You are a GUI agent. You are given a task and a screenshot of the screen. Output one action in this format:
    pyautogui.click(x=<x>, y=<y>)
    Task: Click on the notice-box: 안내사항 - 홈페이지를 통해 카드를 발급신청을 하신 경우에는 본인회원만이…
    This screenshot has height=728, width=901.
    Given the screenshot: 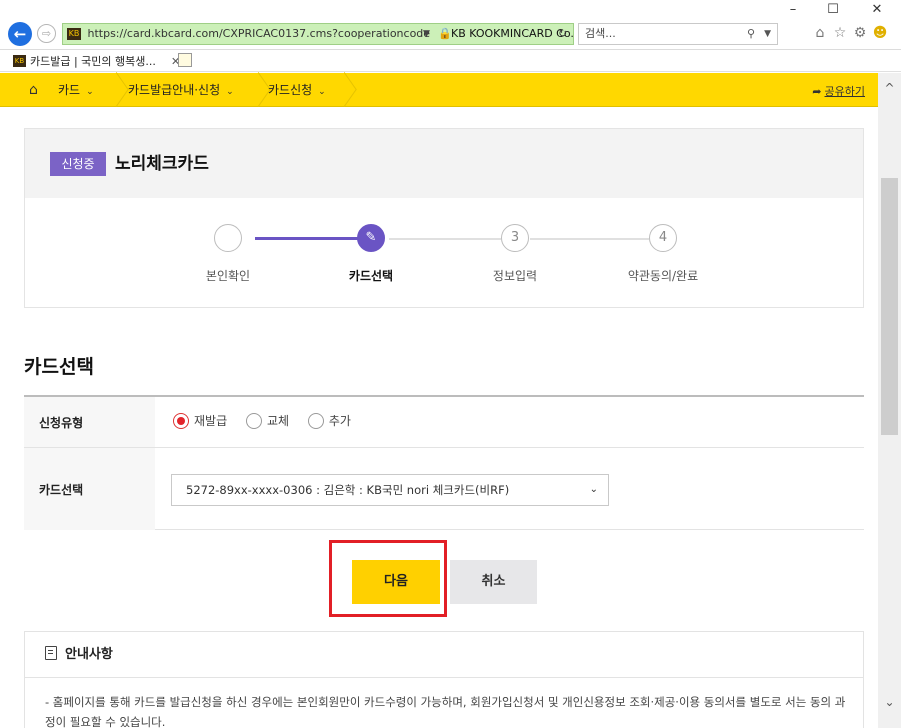 What is the action you would take?
    pyautogui.click(x=444, y=679)
    